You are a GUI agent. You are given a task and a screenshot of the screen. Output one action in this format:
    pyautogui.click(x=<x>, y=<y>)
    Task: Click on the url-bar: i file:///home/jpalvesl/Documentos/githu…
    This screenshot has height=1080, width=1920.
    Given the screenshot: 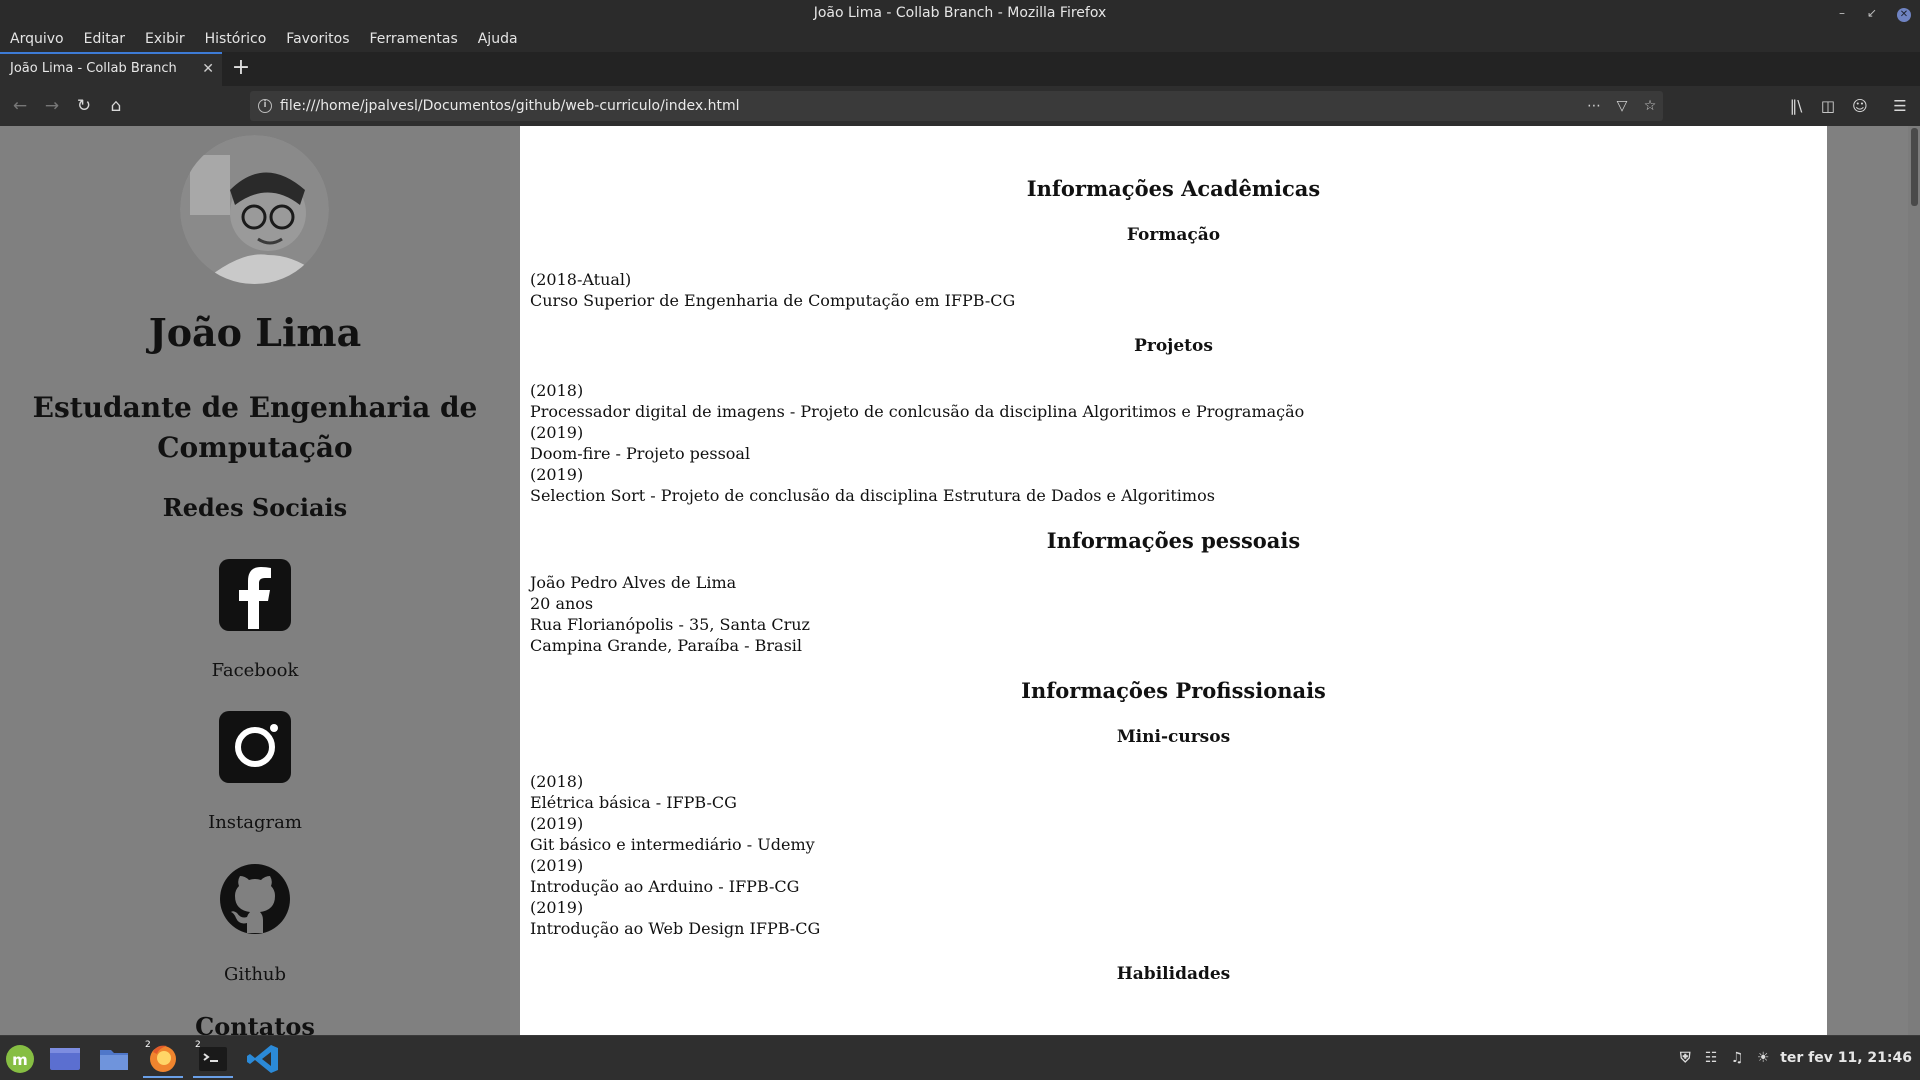 What is the action you would take?
    pyautogui.click(x=956, y=106)
    